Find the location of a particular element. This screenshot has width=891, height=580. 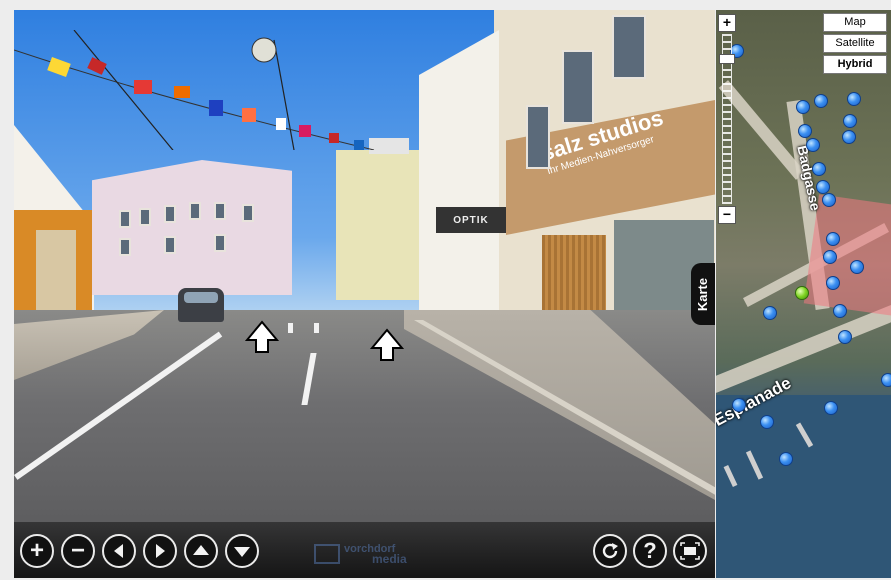

help-icon: ? is located at coordinates (650, 550).